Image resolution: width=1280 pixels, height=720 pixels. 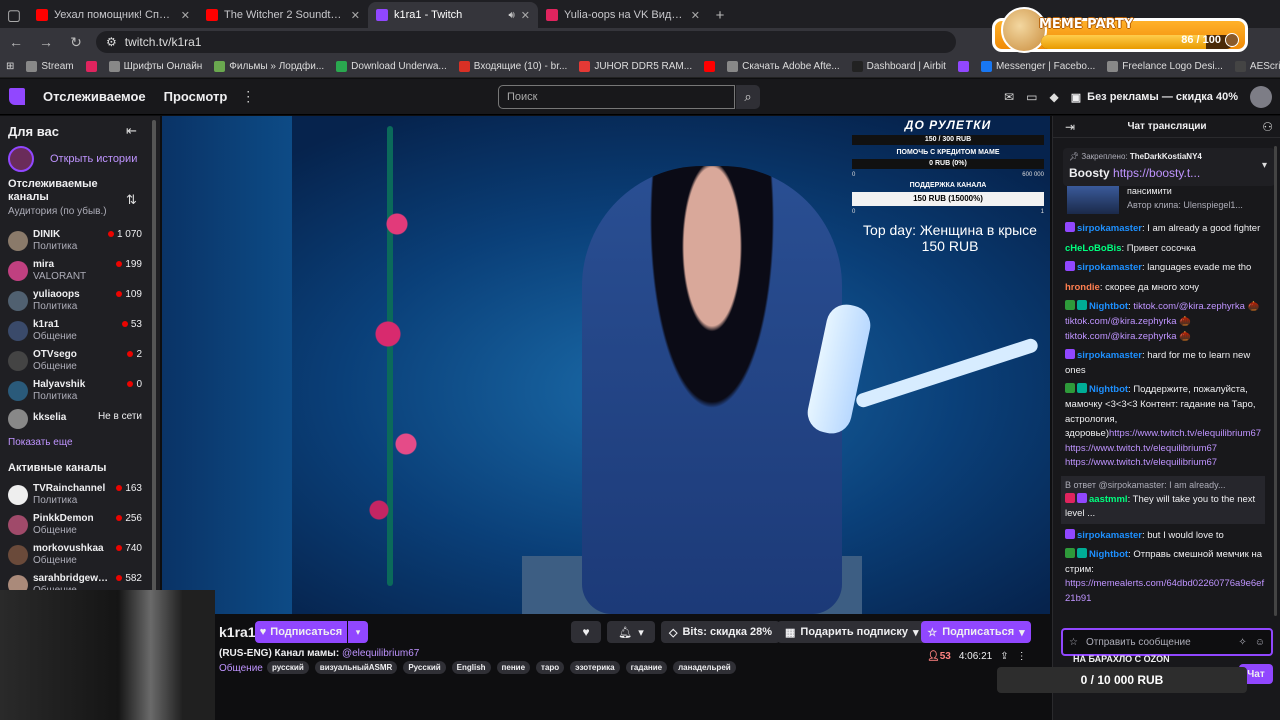 What do you see at coordinates (78, 302) in the screenshot?
I see `sidebar-channel: yuliaoops Политика 109` at bounding box center [78, 302].